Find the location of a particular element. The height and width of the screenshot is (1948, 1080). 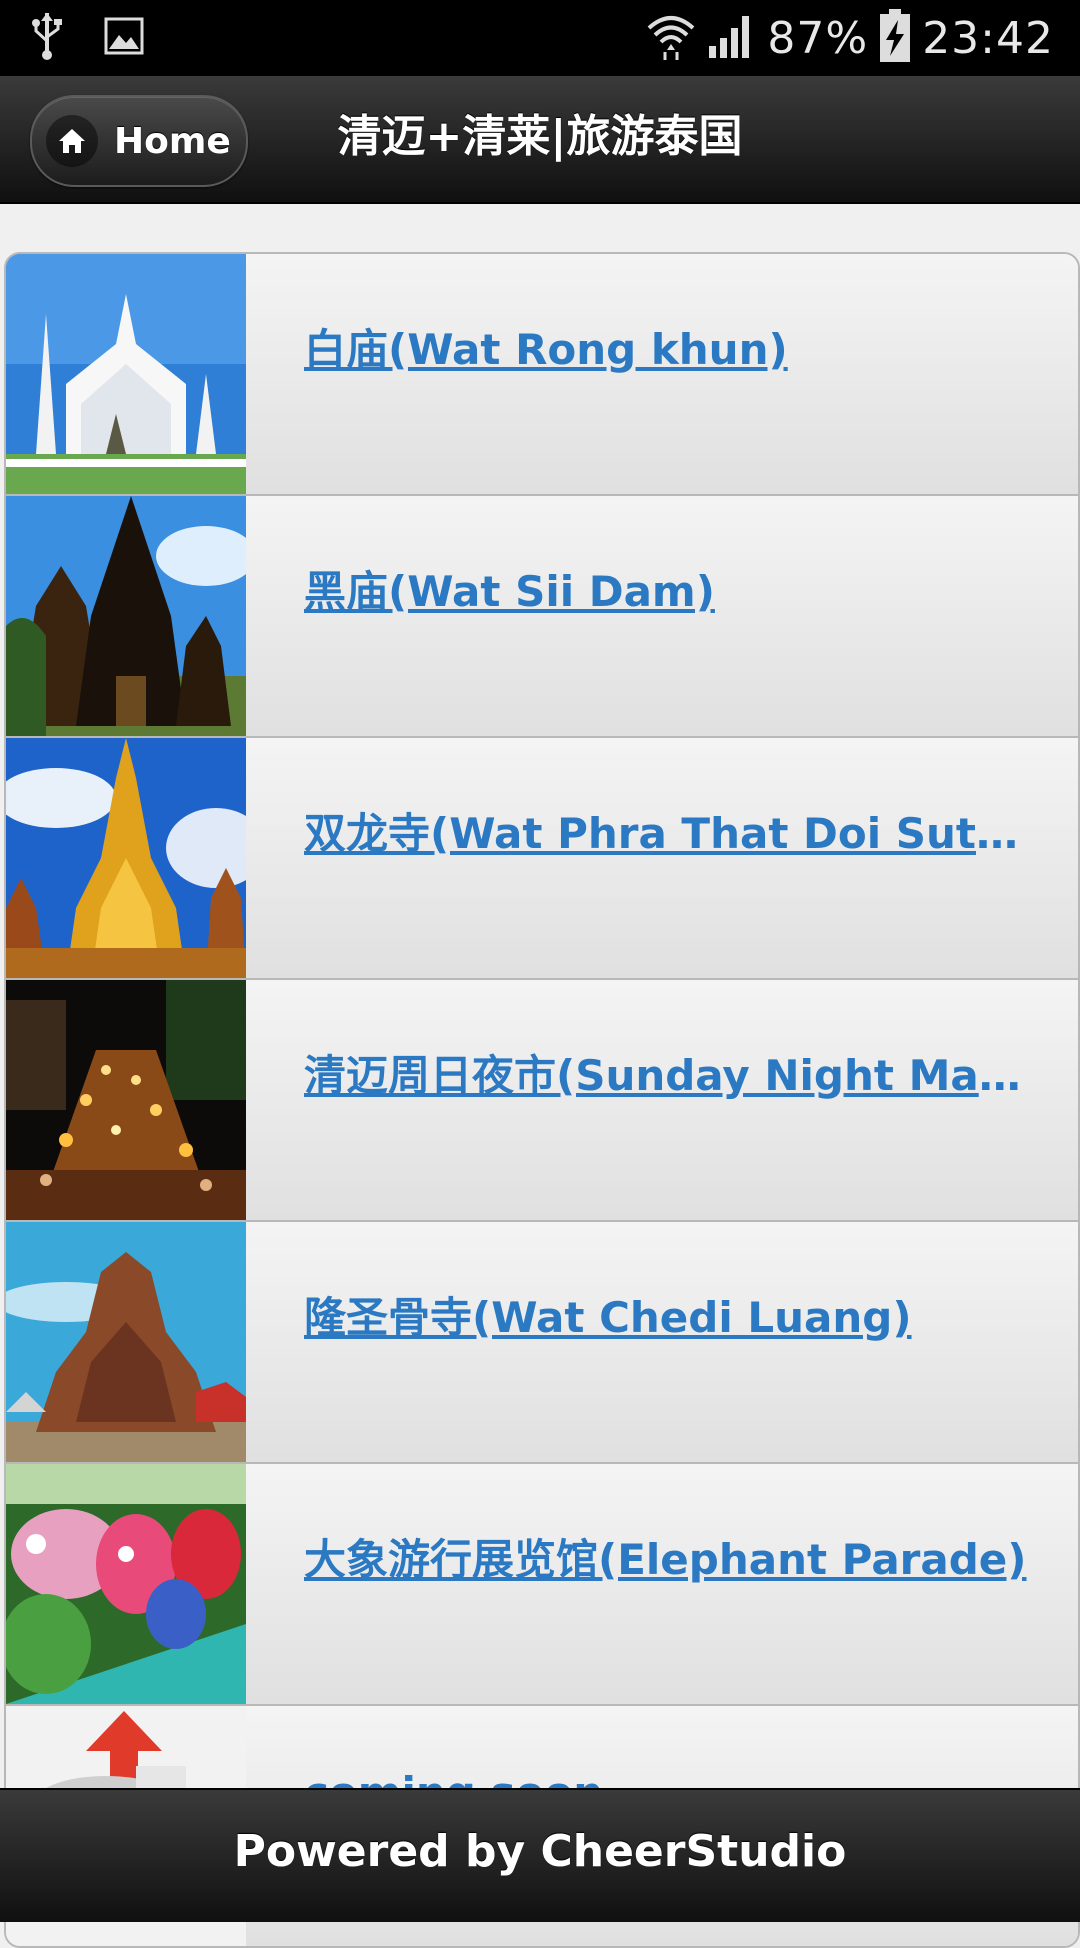

list-item-chedi: 隆圣骨寺(Wat Chedi Luang) is located at coordinates (542, 1341).